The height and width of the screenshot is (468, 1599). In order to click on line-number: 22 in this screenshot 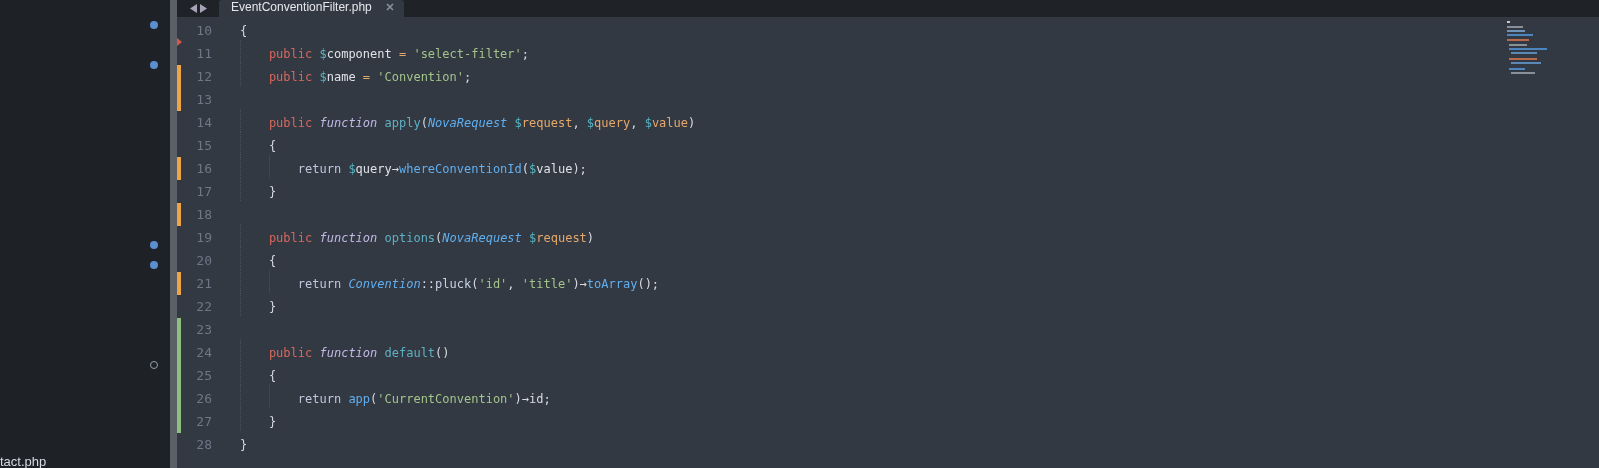, I will do `click(203, 306)`.